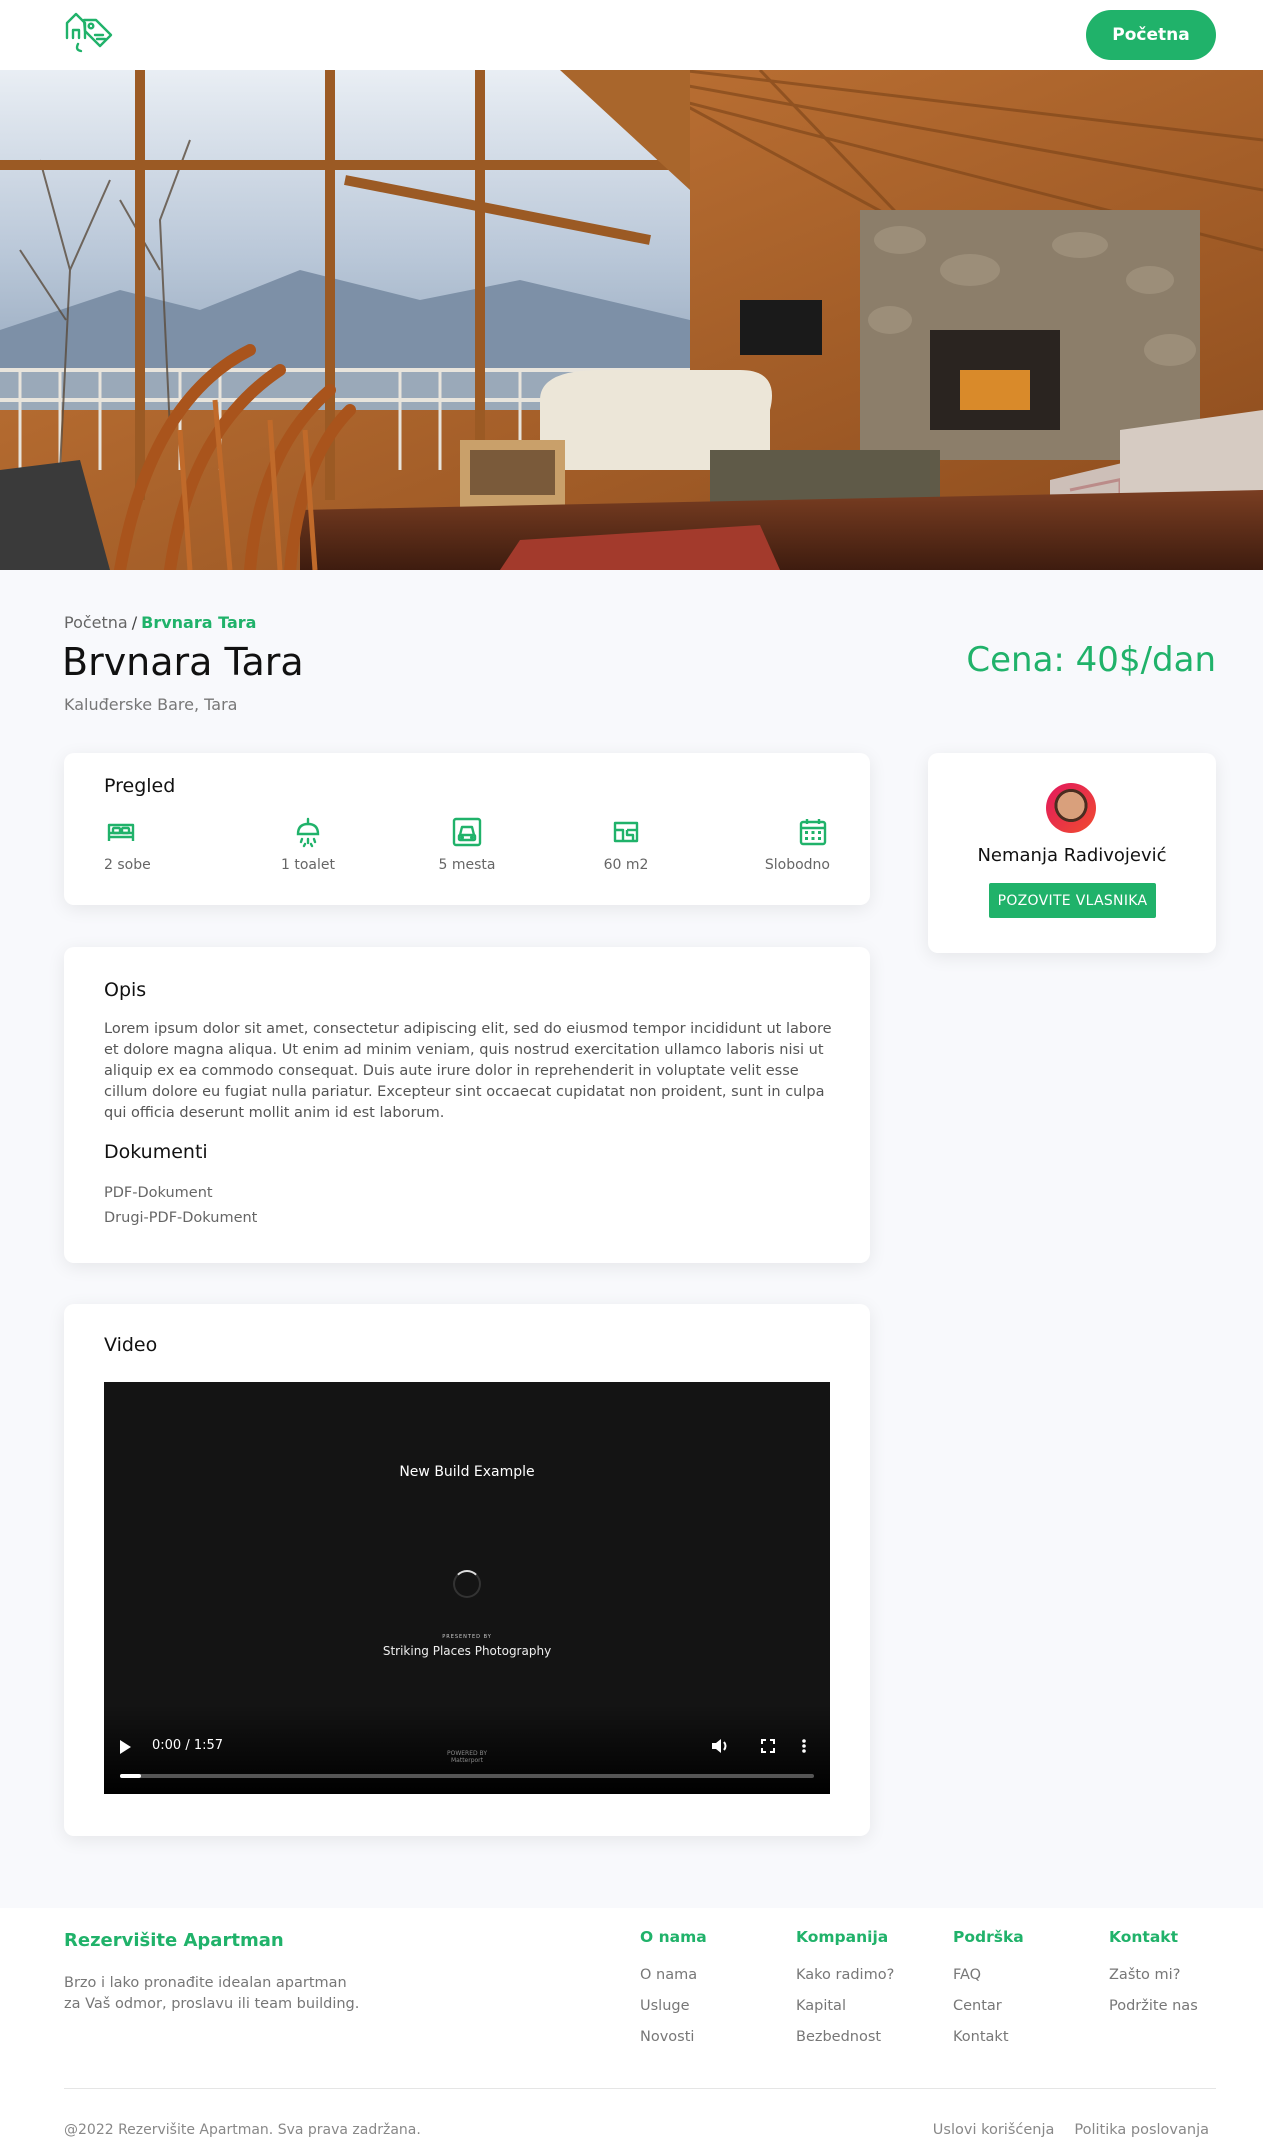 The image size is (1263, 2152). I want to click on document-link-pdf: PDF-Dokument, so click(180, 1193).